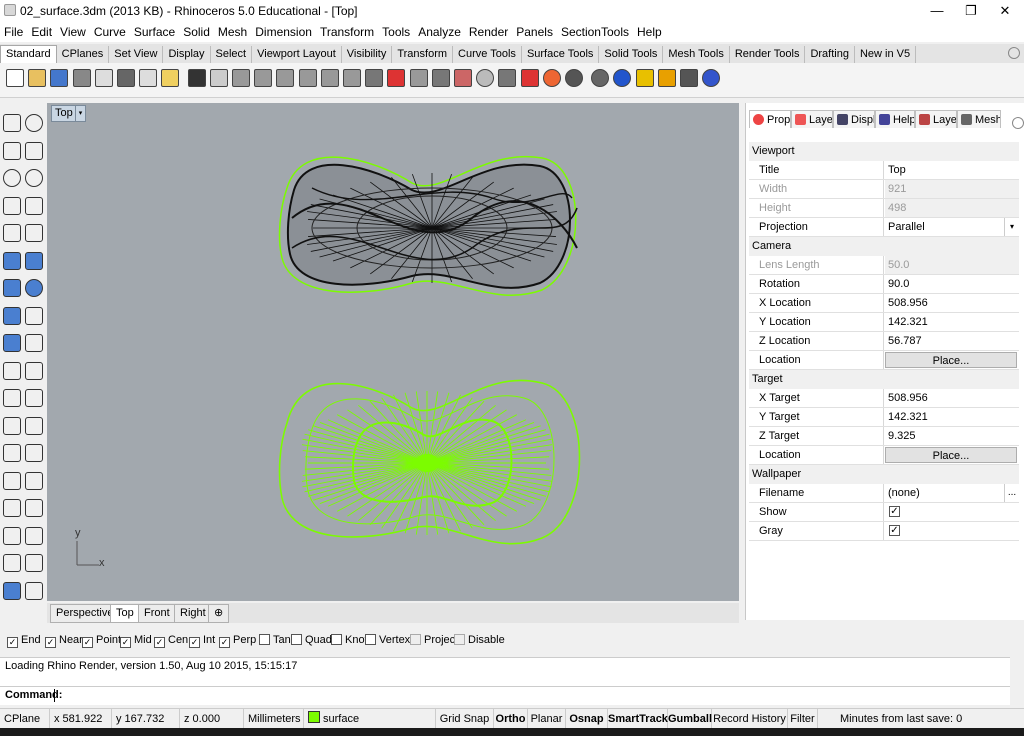 This screenshot has width=1024, height=736. Describe the element at coordinates (529, 78) in the screenshot. I see `shield-icon` at that location.